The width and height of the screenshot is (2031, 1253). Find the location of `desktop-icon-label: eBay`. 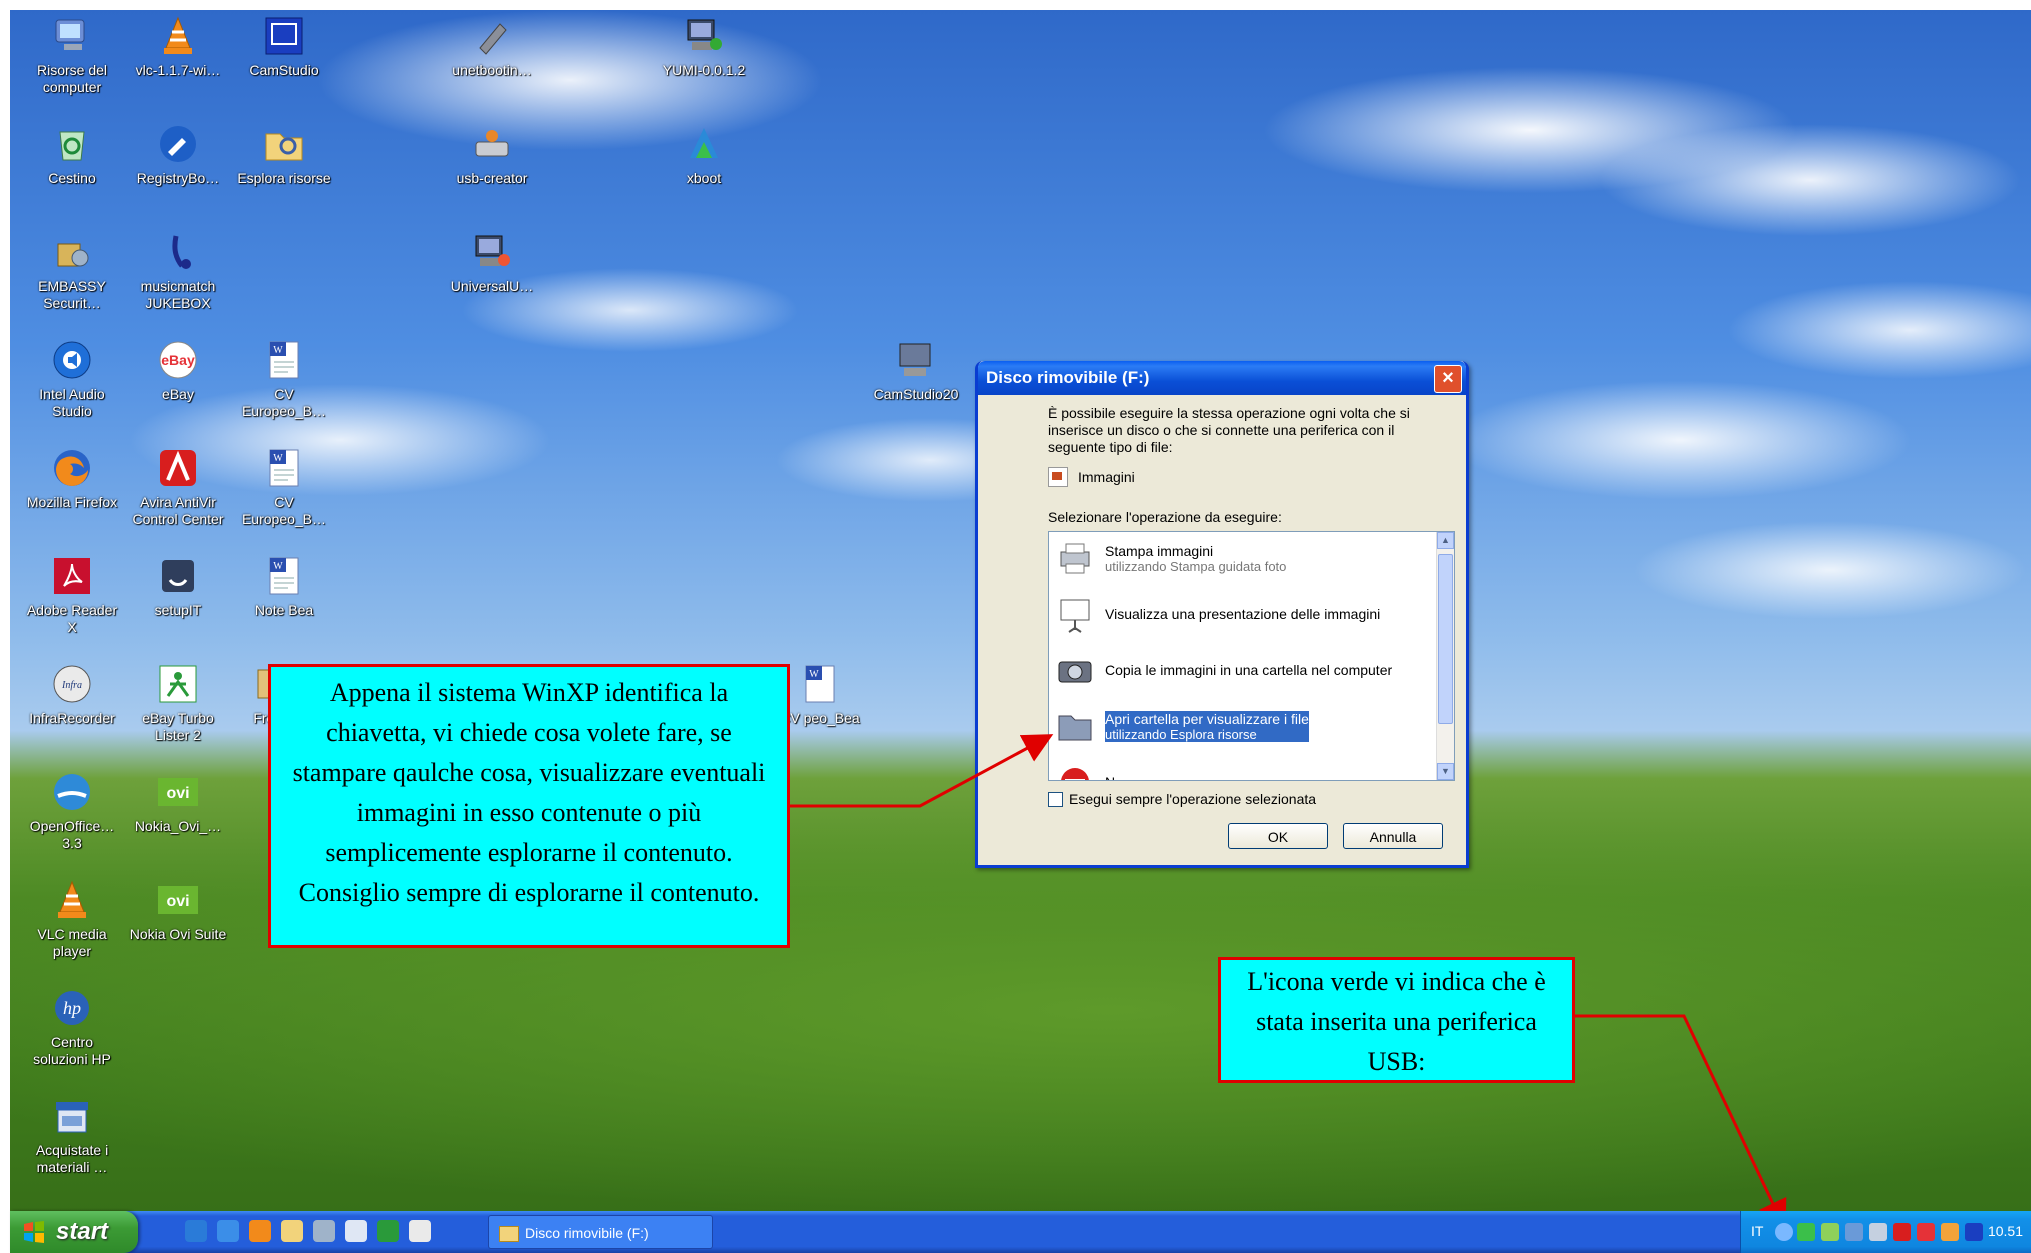

desktop-icon-label: eBay is located at coordinates (178, 394).